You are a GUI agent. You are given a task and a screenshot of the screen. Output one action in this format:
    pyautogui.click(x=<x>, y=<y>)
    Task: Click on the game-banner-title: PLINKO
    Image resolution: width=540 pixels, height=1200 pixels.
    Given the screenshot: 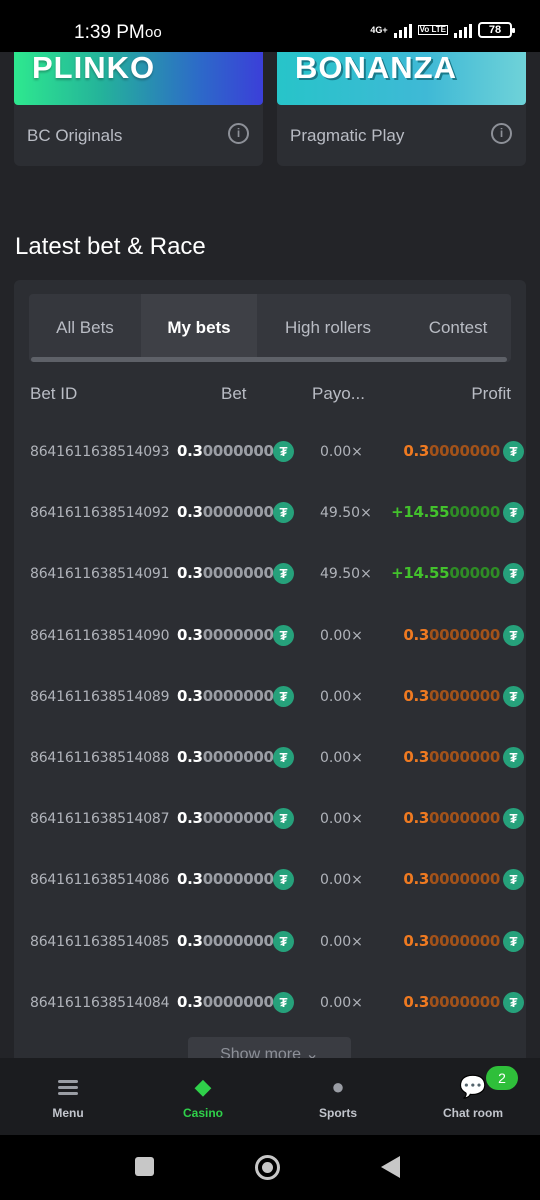 What is the action you would take?
    pyautogui.click(x=94, y=68)
    